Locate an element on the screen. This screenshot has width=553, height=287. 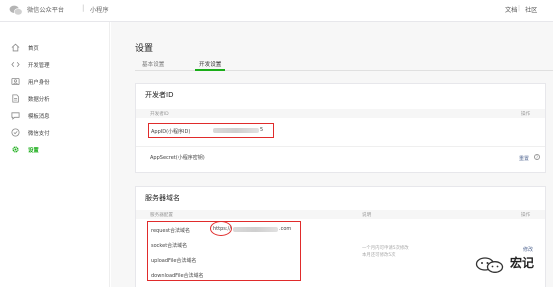
sidebar-item-label: 模板消息 is located at coordinates (39, 117).